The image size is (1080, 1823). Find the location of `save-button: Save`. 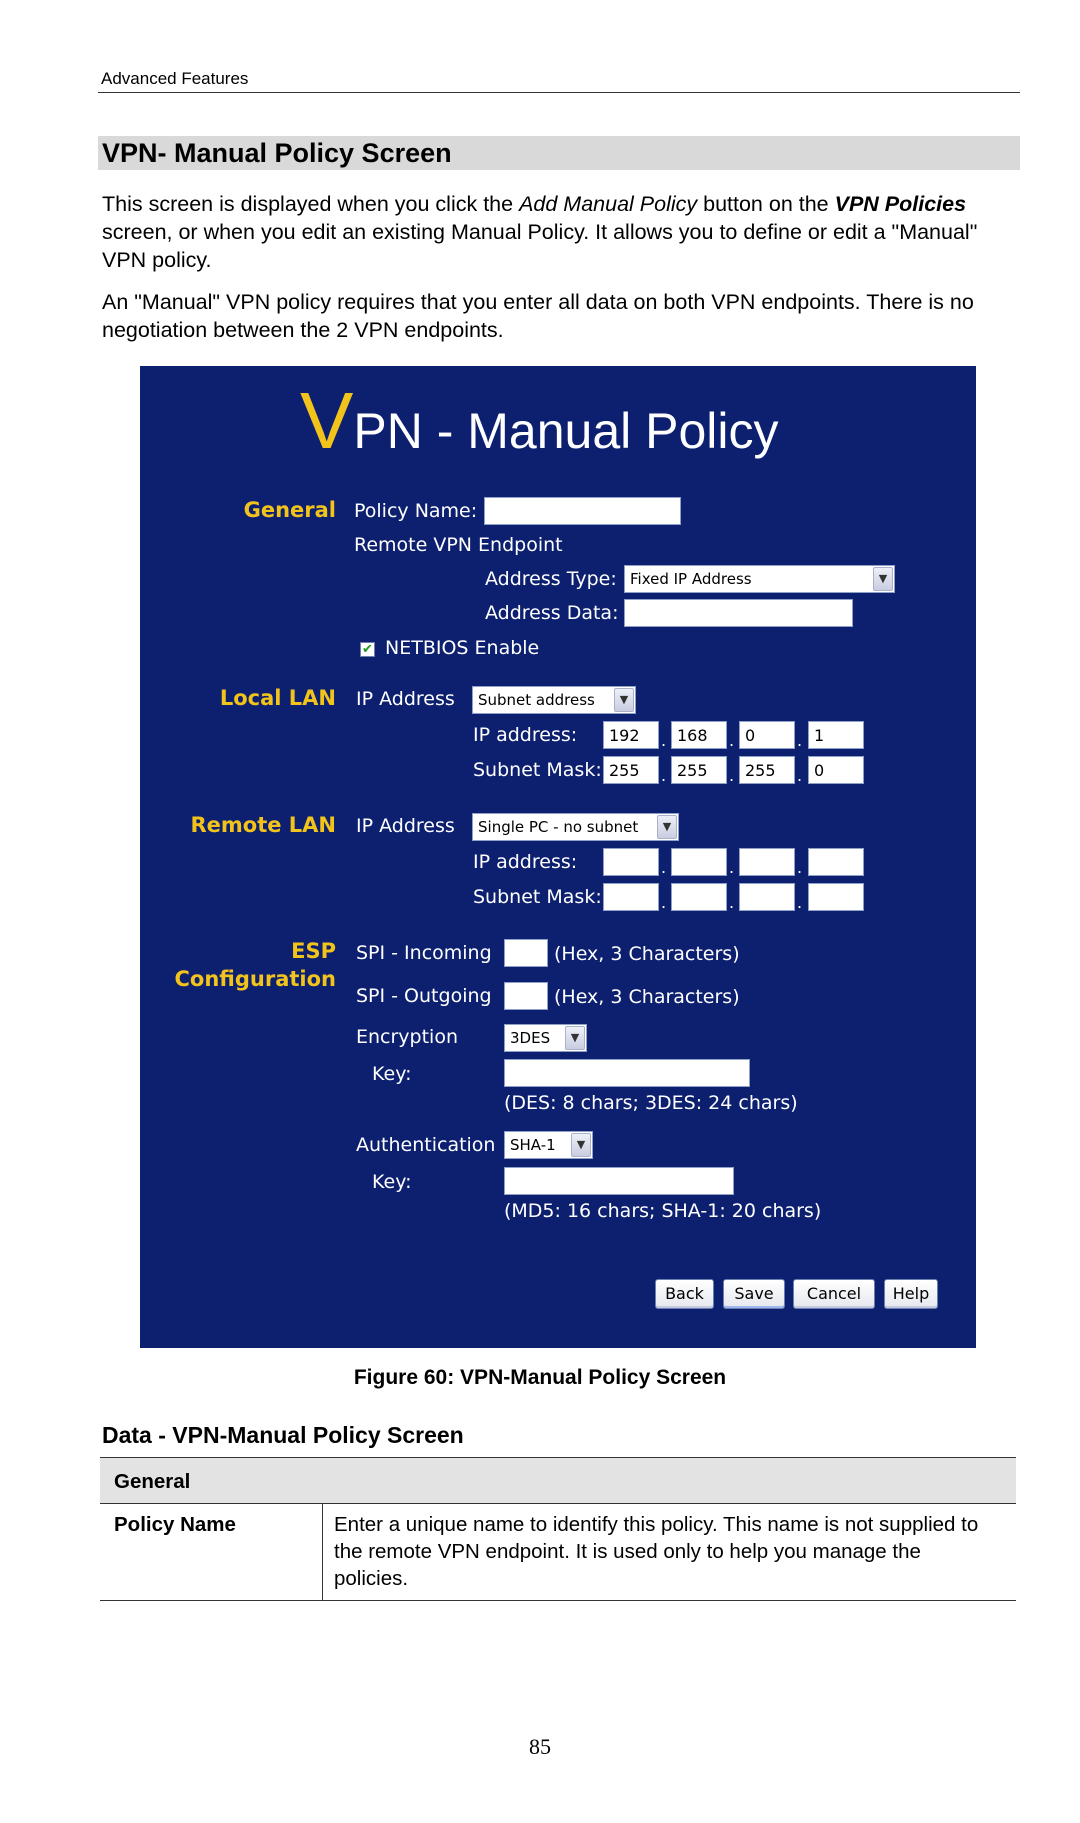

save-button: Save is located at coordinates (754, 1294).